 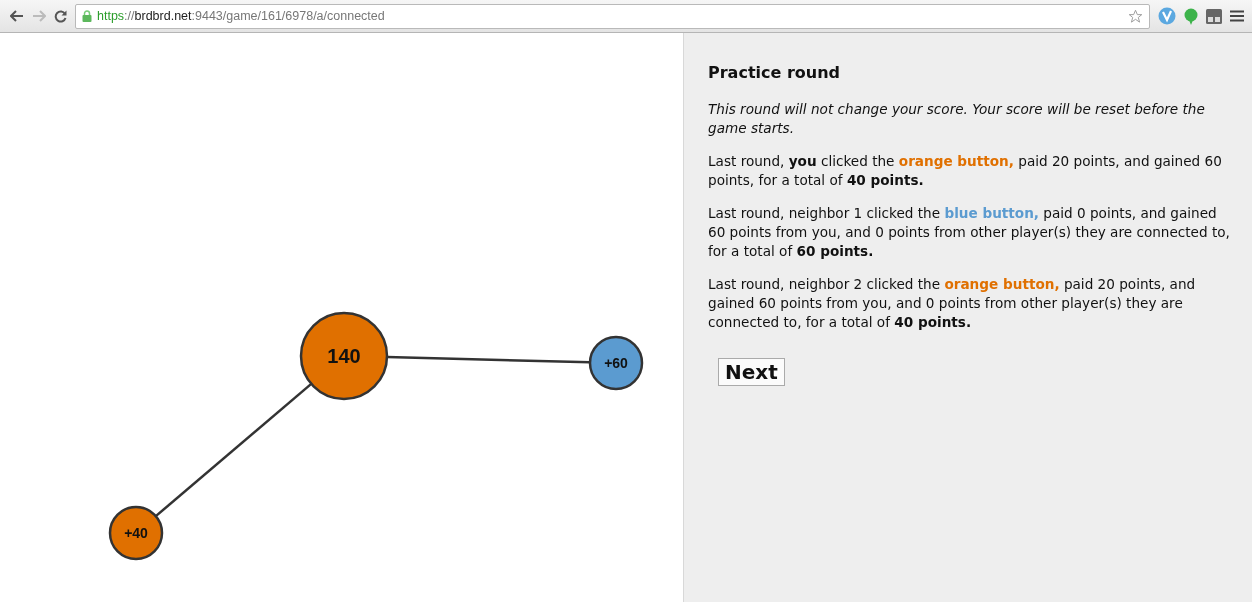 What do you see at coordinates (612, 16) in the screenshot?
I see `address-bar: https://brdbrd.net:9443/game/161/6978/a/connected` at bounding box center [612, 16].